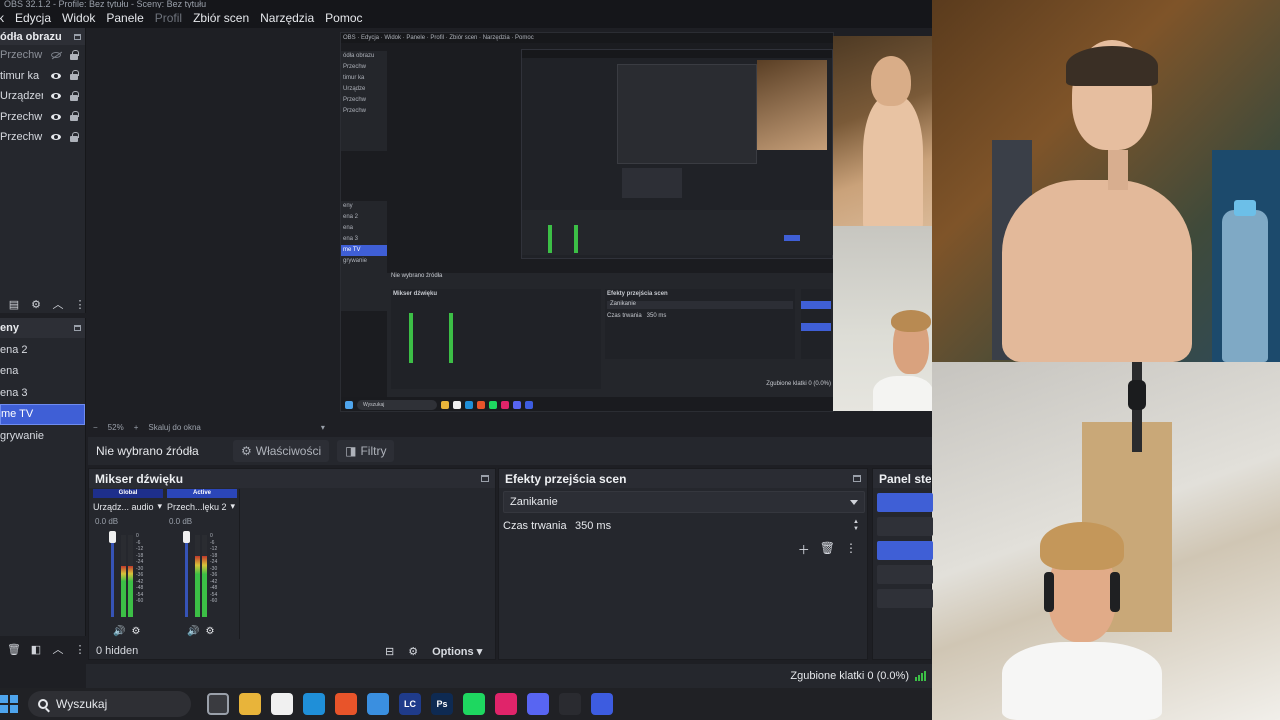 The image size is (1280, 720). Describe the element at coordinates (127, 506) in the screenshot. I see `channel-name: Urządz... audio ▾` at that location.